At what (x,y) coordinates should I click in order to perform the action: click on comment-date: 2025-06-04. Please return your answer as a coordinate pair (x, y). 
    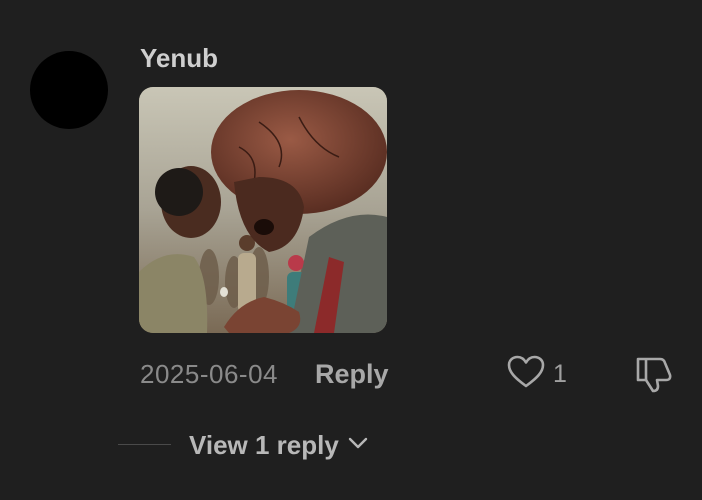
    Looking at the image, I should click on (209, 373).